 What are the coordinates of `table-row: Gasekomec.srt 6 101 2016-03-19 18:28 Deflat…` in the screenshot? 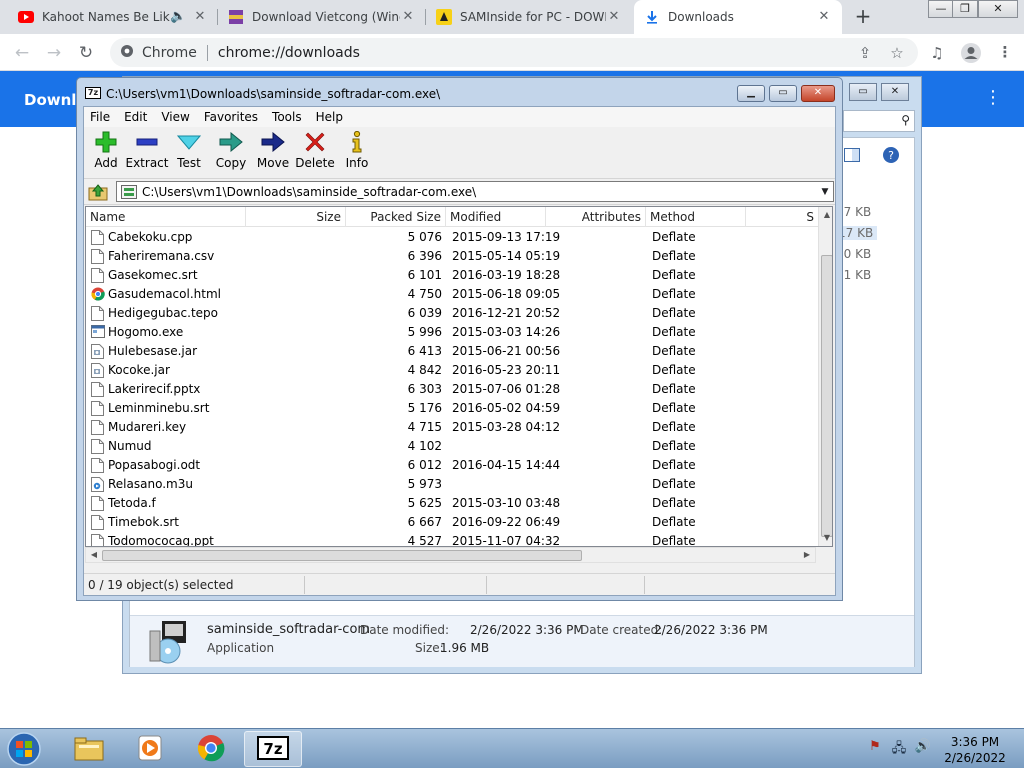 It's located at (451, 275).